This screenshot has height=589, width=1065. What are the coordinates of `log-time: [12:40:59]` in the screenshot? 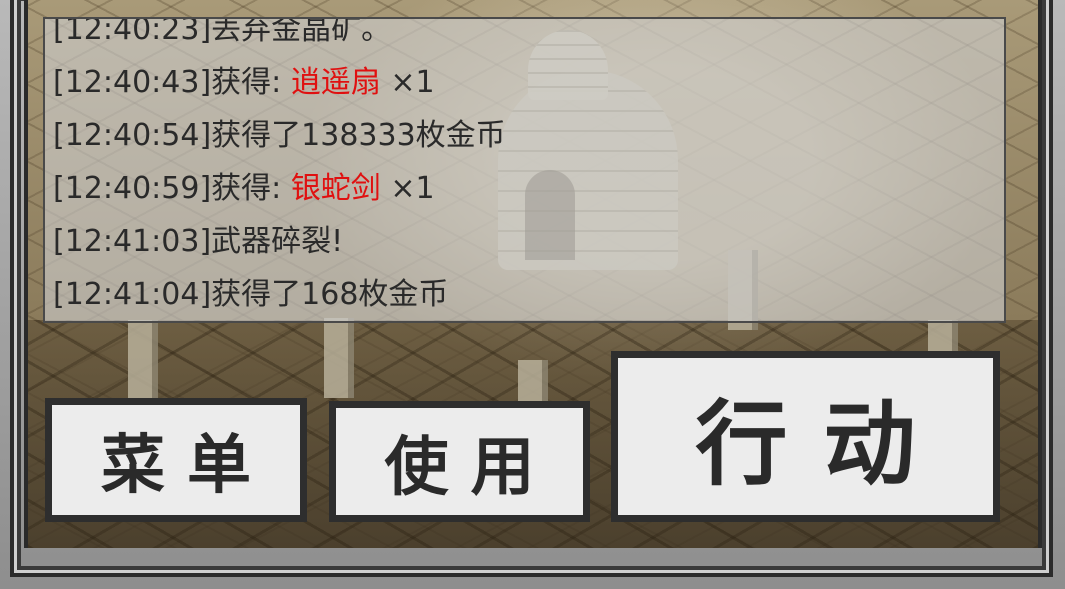 It's located at (132, 188).